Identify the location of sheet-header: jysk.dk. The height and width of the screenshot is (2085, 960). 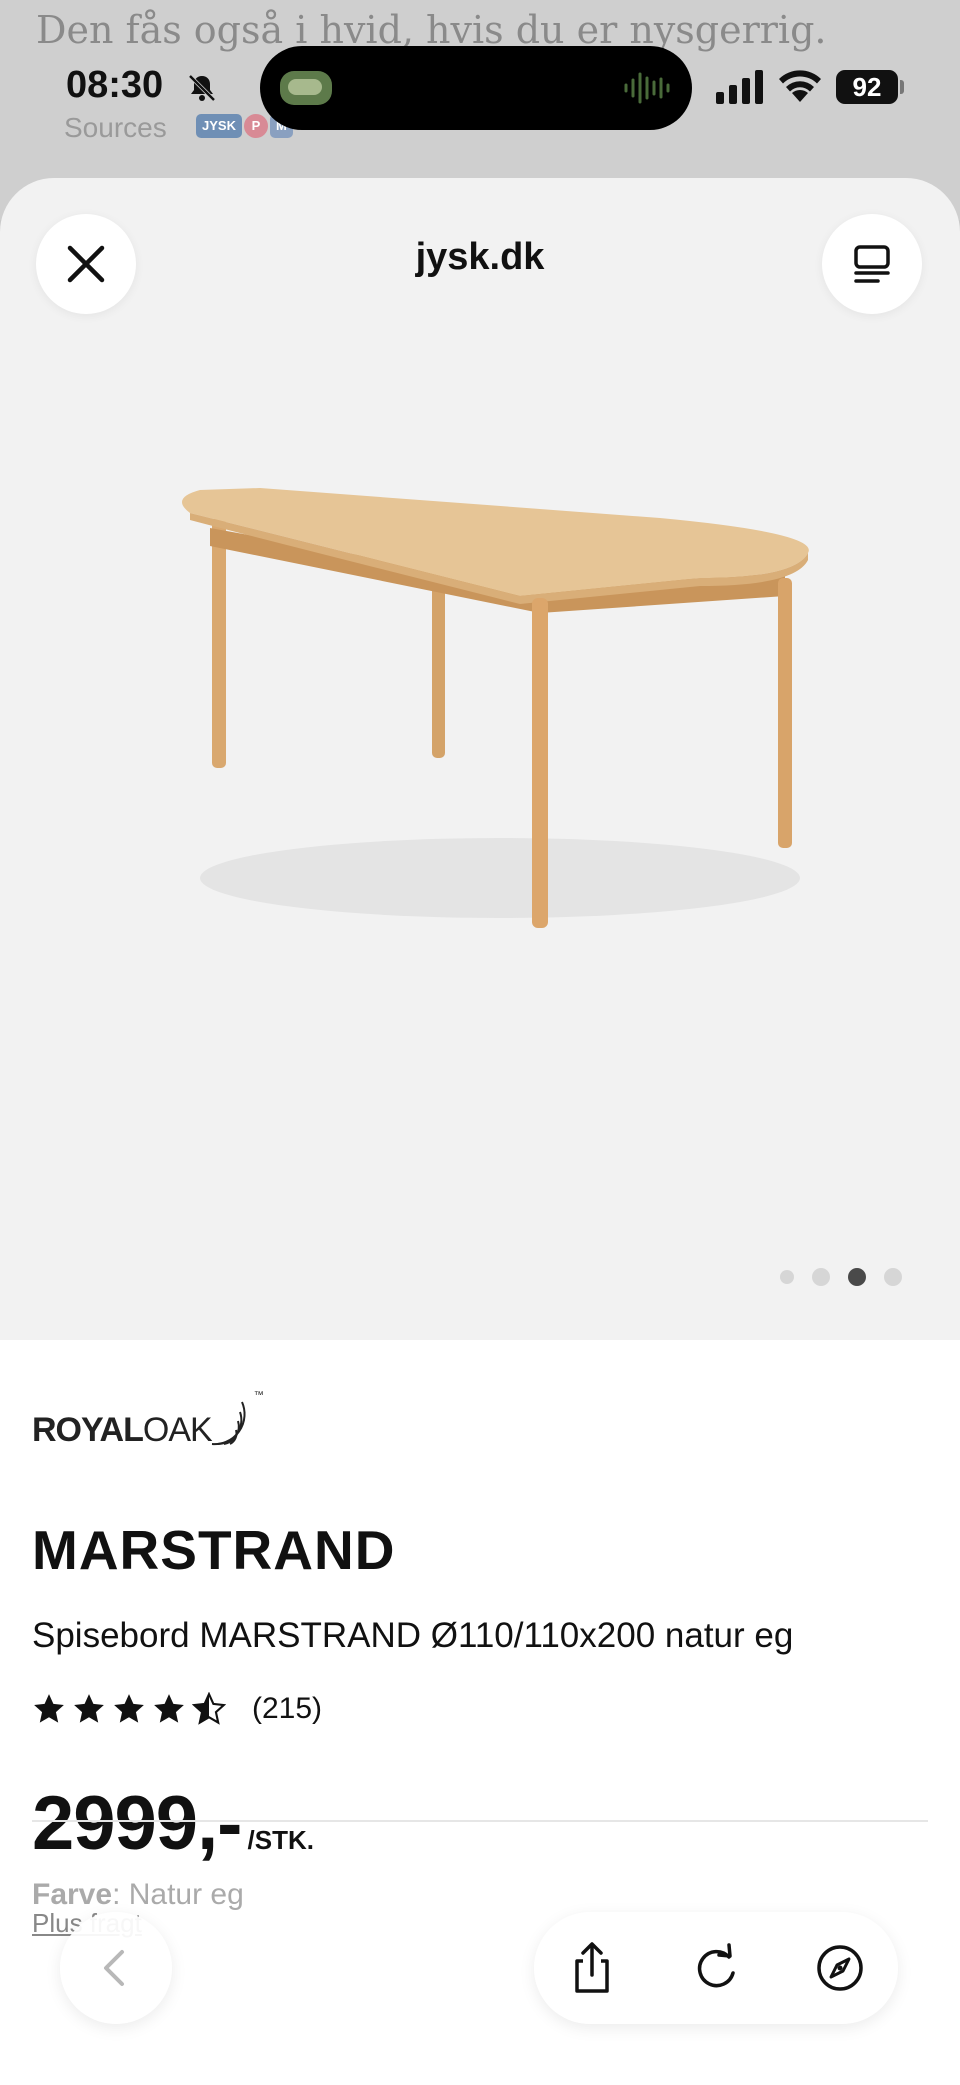
(480, 258).